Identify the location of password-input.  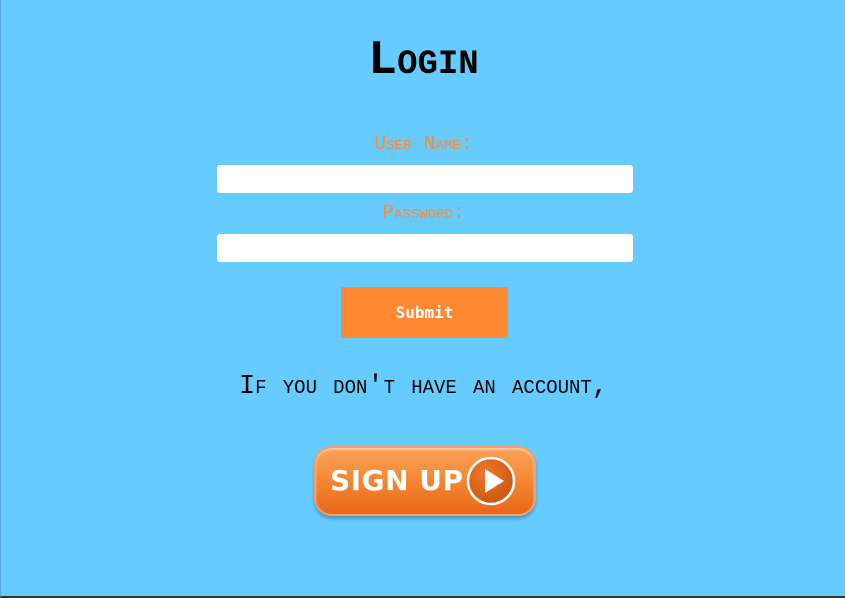
(425, 248).